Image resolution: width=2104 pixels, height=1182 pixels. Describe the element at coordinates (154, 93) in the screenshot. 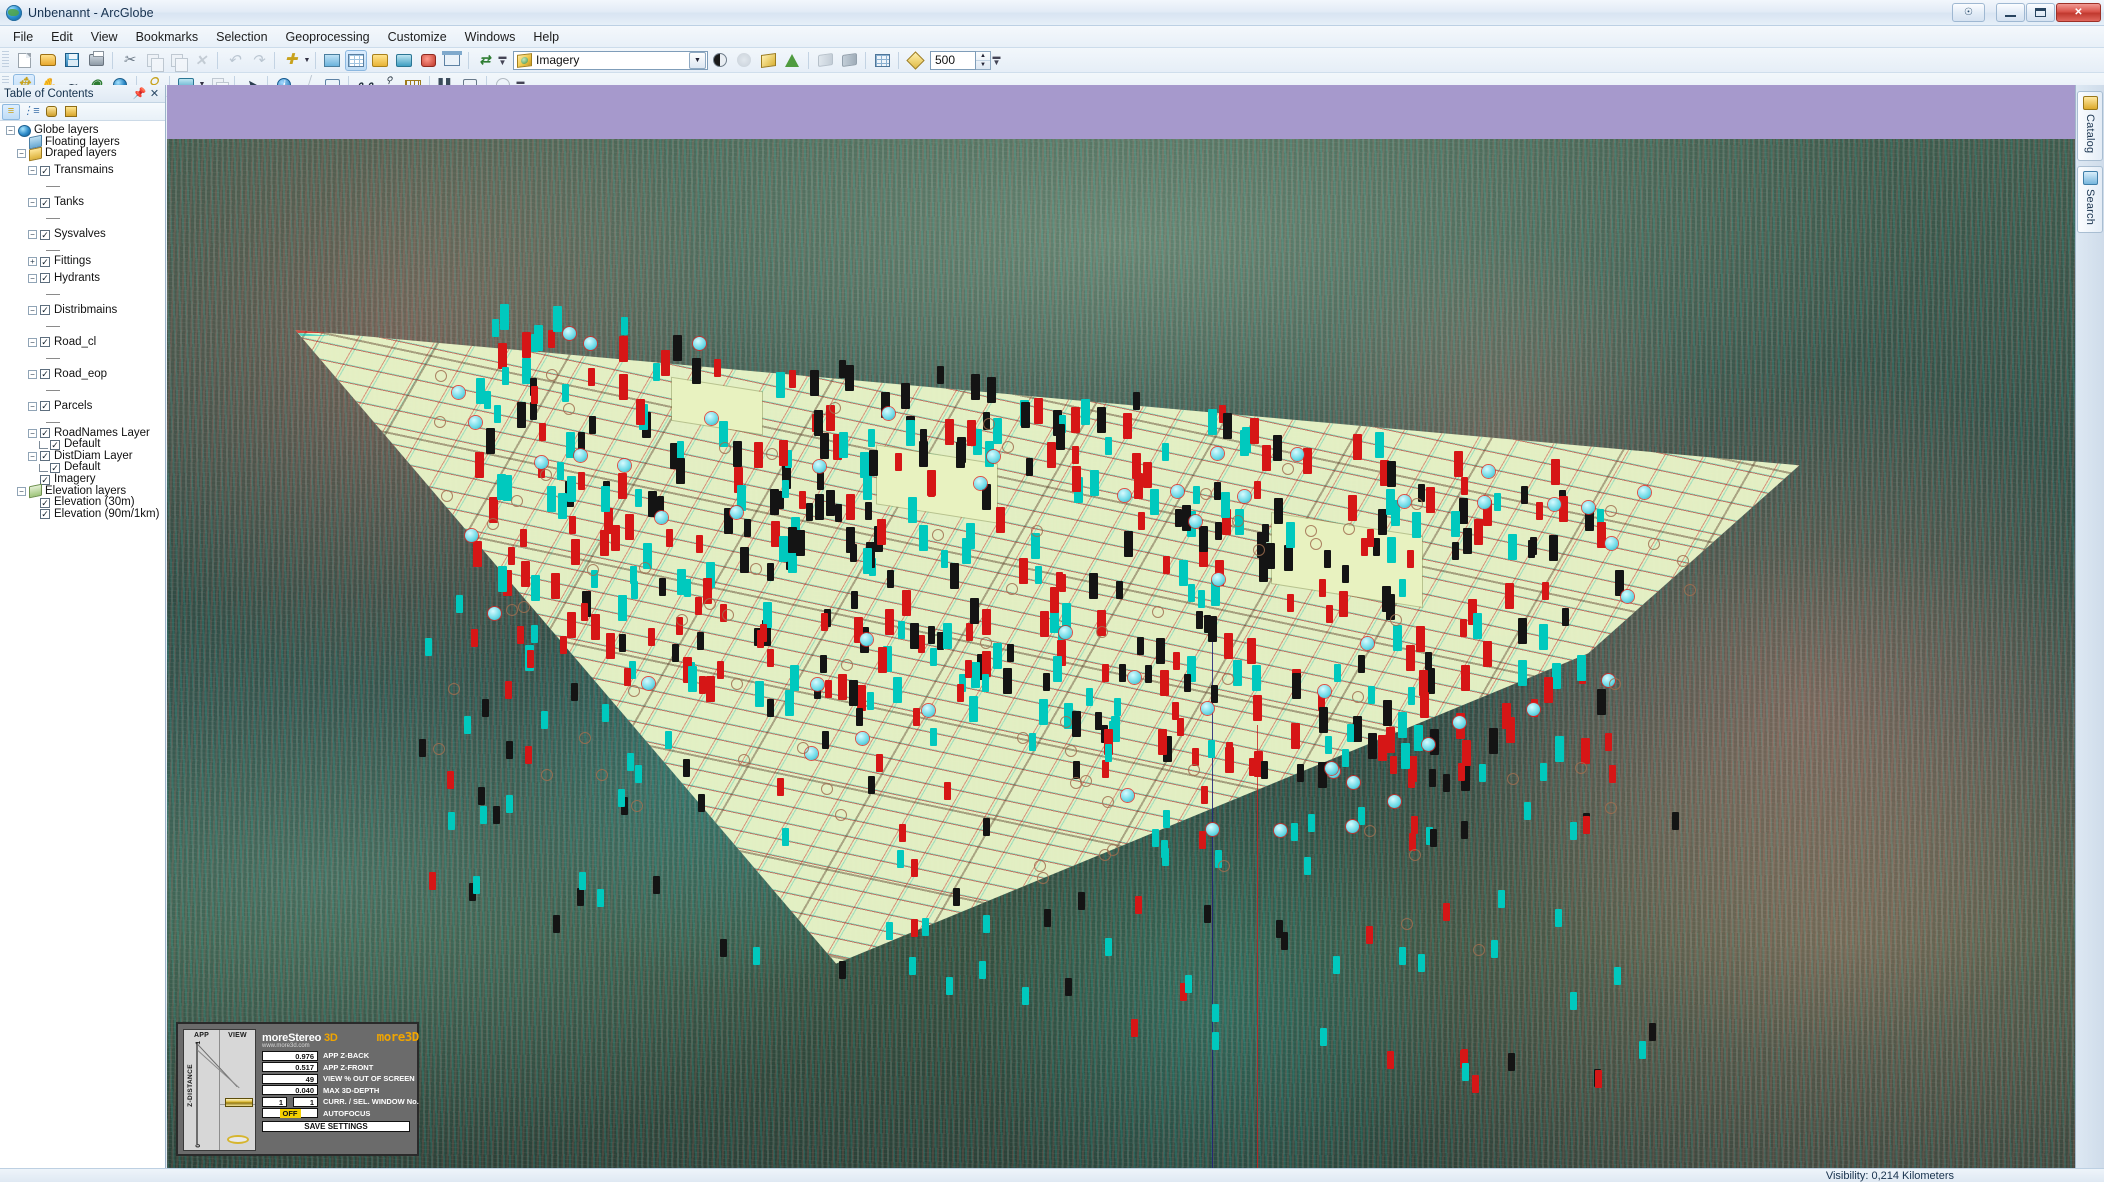

I see `close-icon: ✕` at that location.